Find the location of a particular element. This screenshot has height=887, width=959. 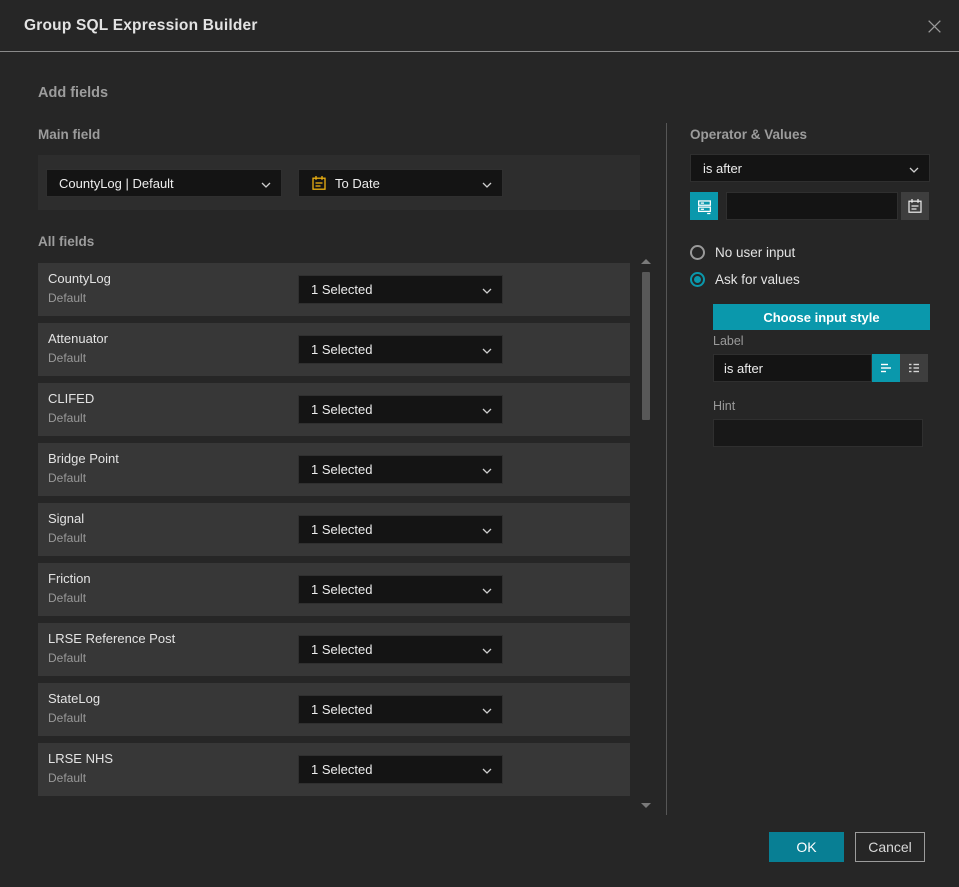

list-item: LRSE Reference Post Default 1 Selected is located at coordinates (334, 649).